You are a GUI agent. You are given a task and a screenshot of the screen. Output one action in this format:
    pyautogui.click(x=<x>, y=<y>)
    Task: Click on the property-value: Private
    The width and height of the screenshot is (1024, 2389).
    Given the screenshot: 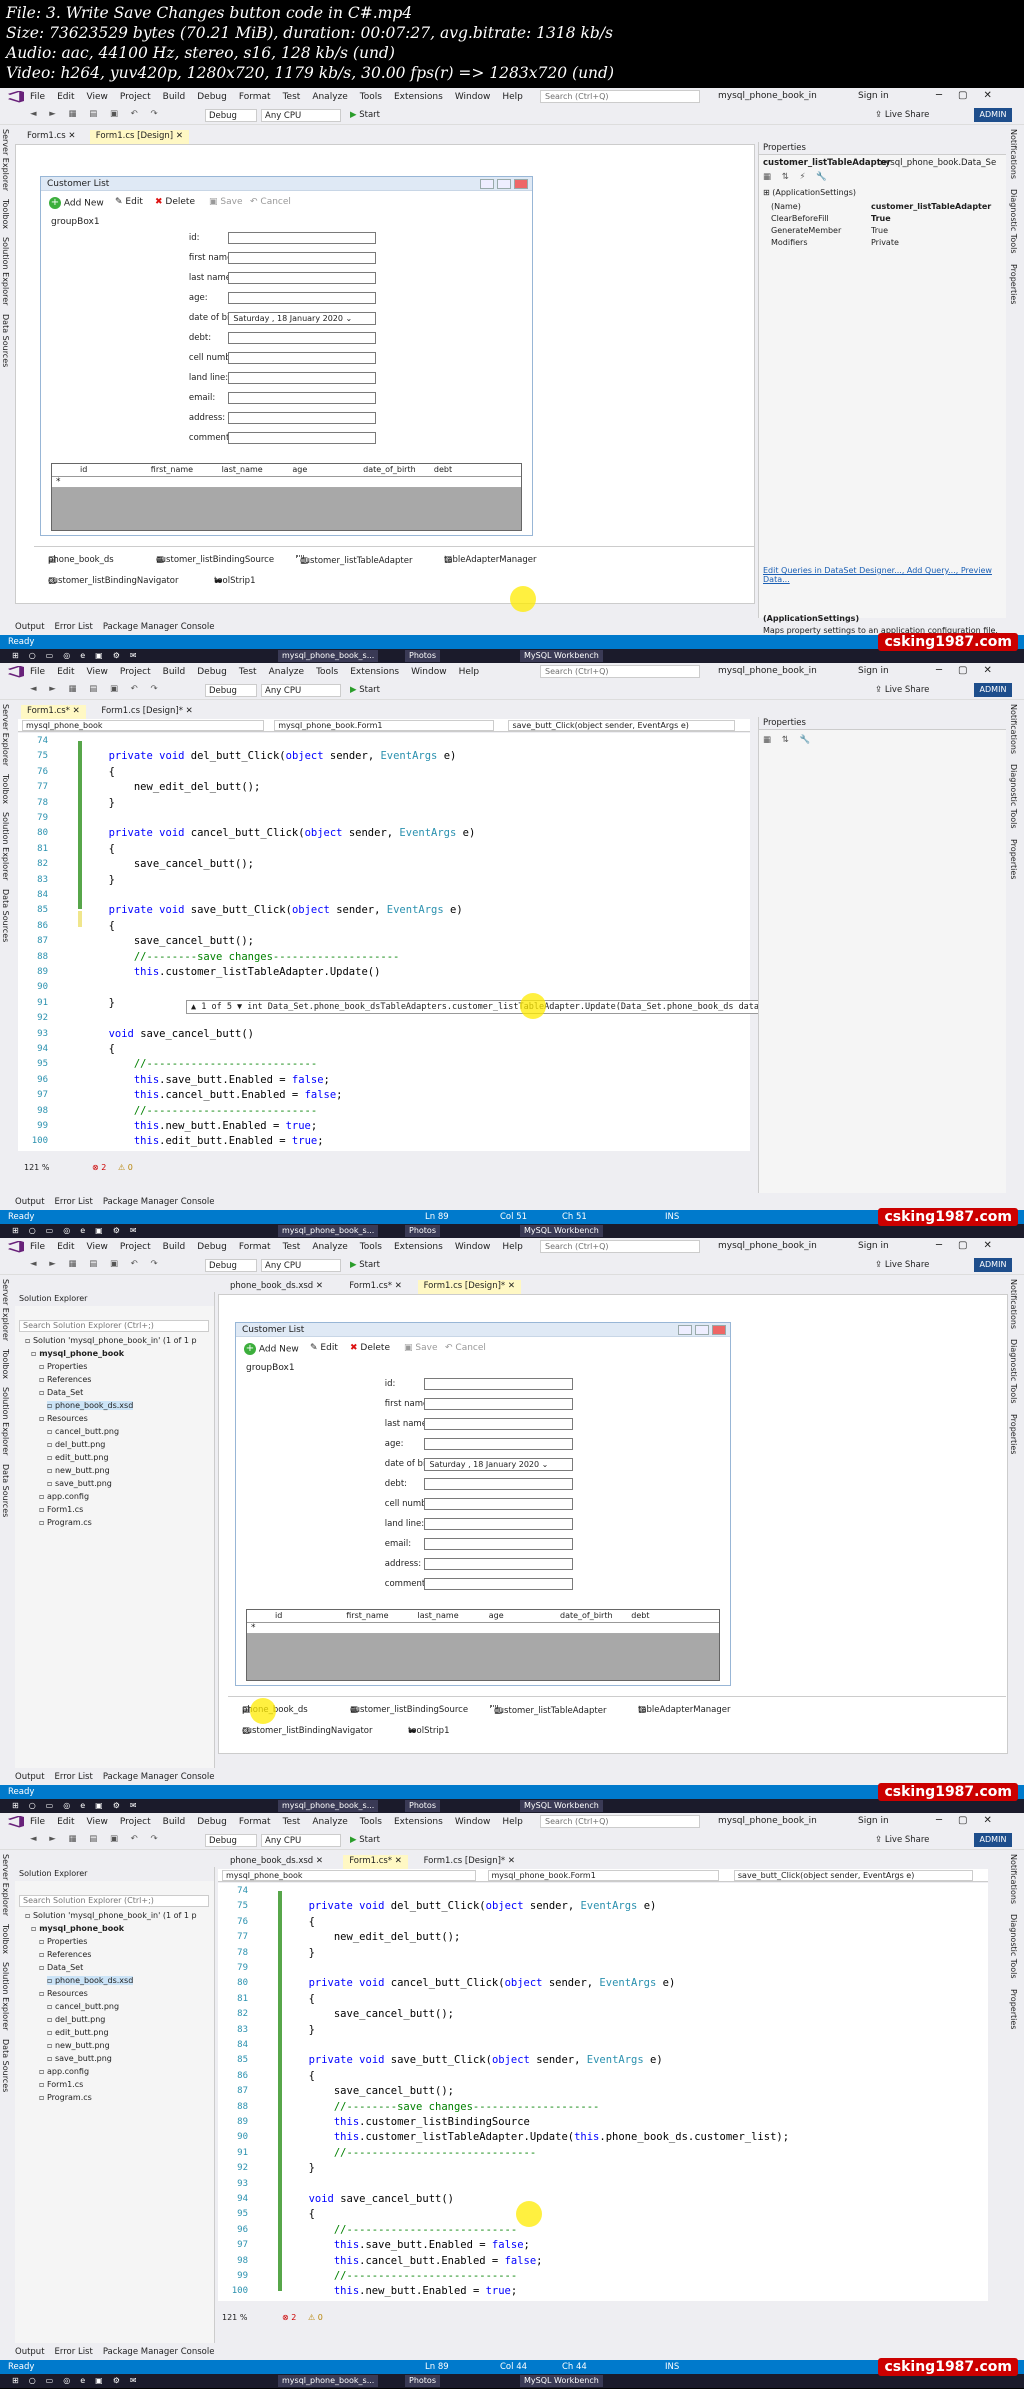 What is the action you would take?
    pyautogui.click(x=885, y=242)
    